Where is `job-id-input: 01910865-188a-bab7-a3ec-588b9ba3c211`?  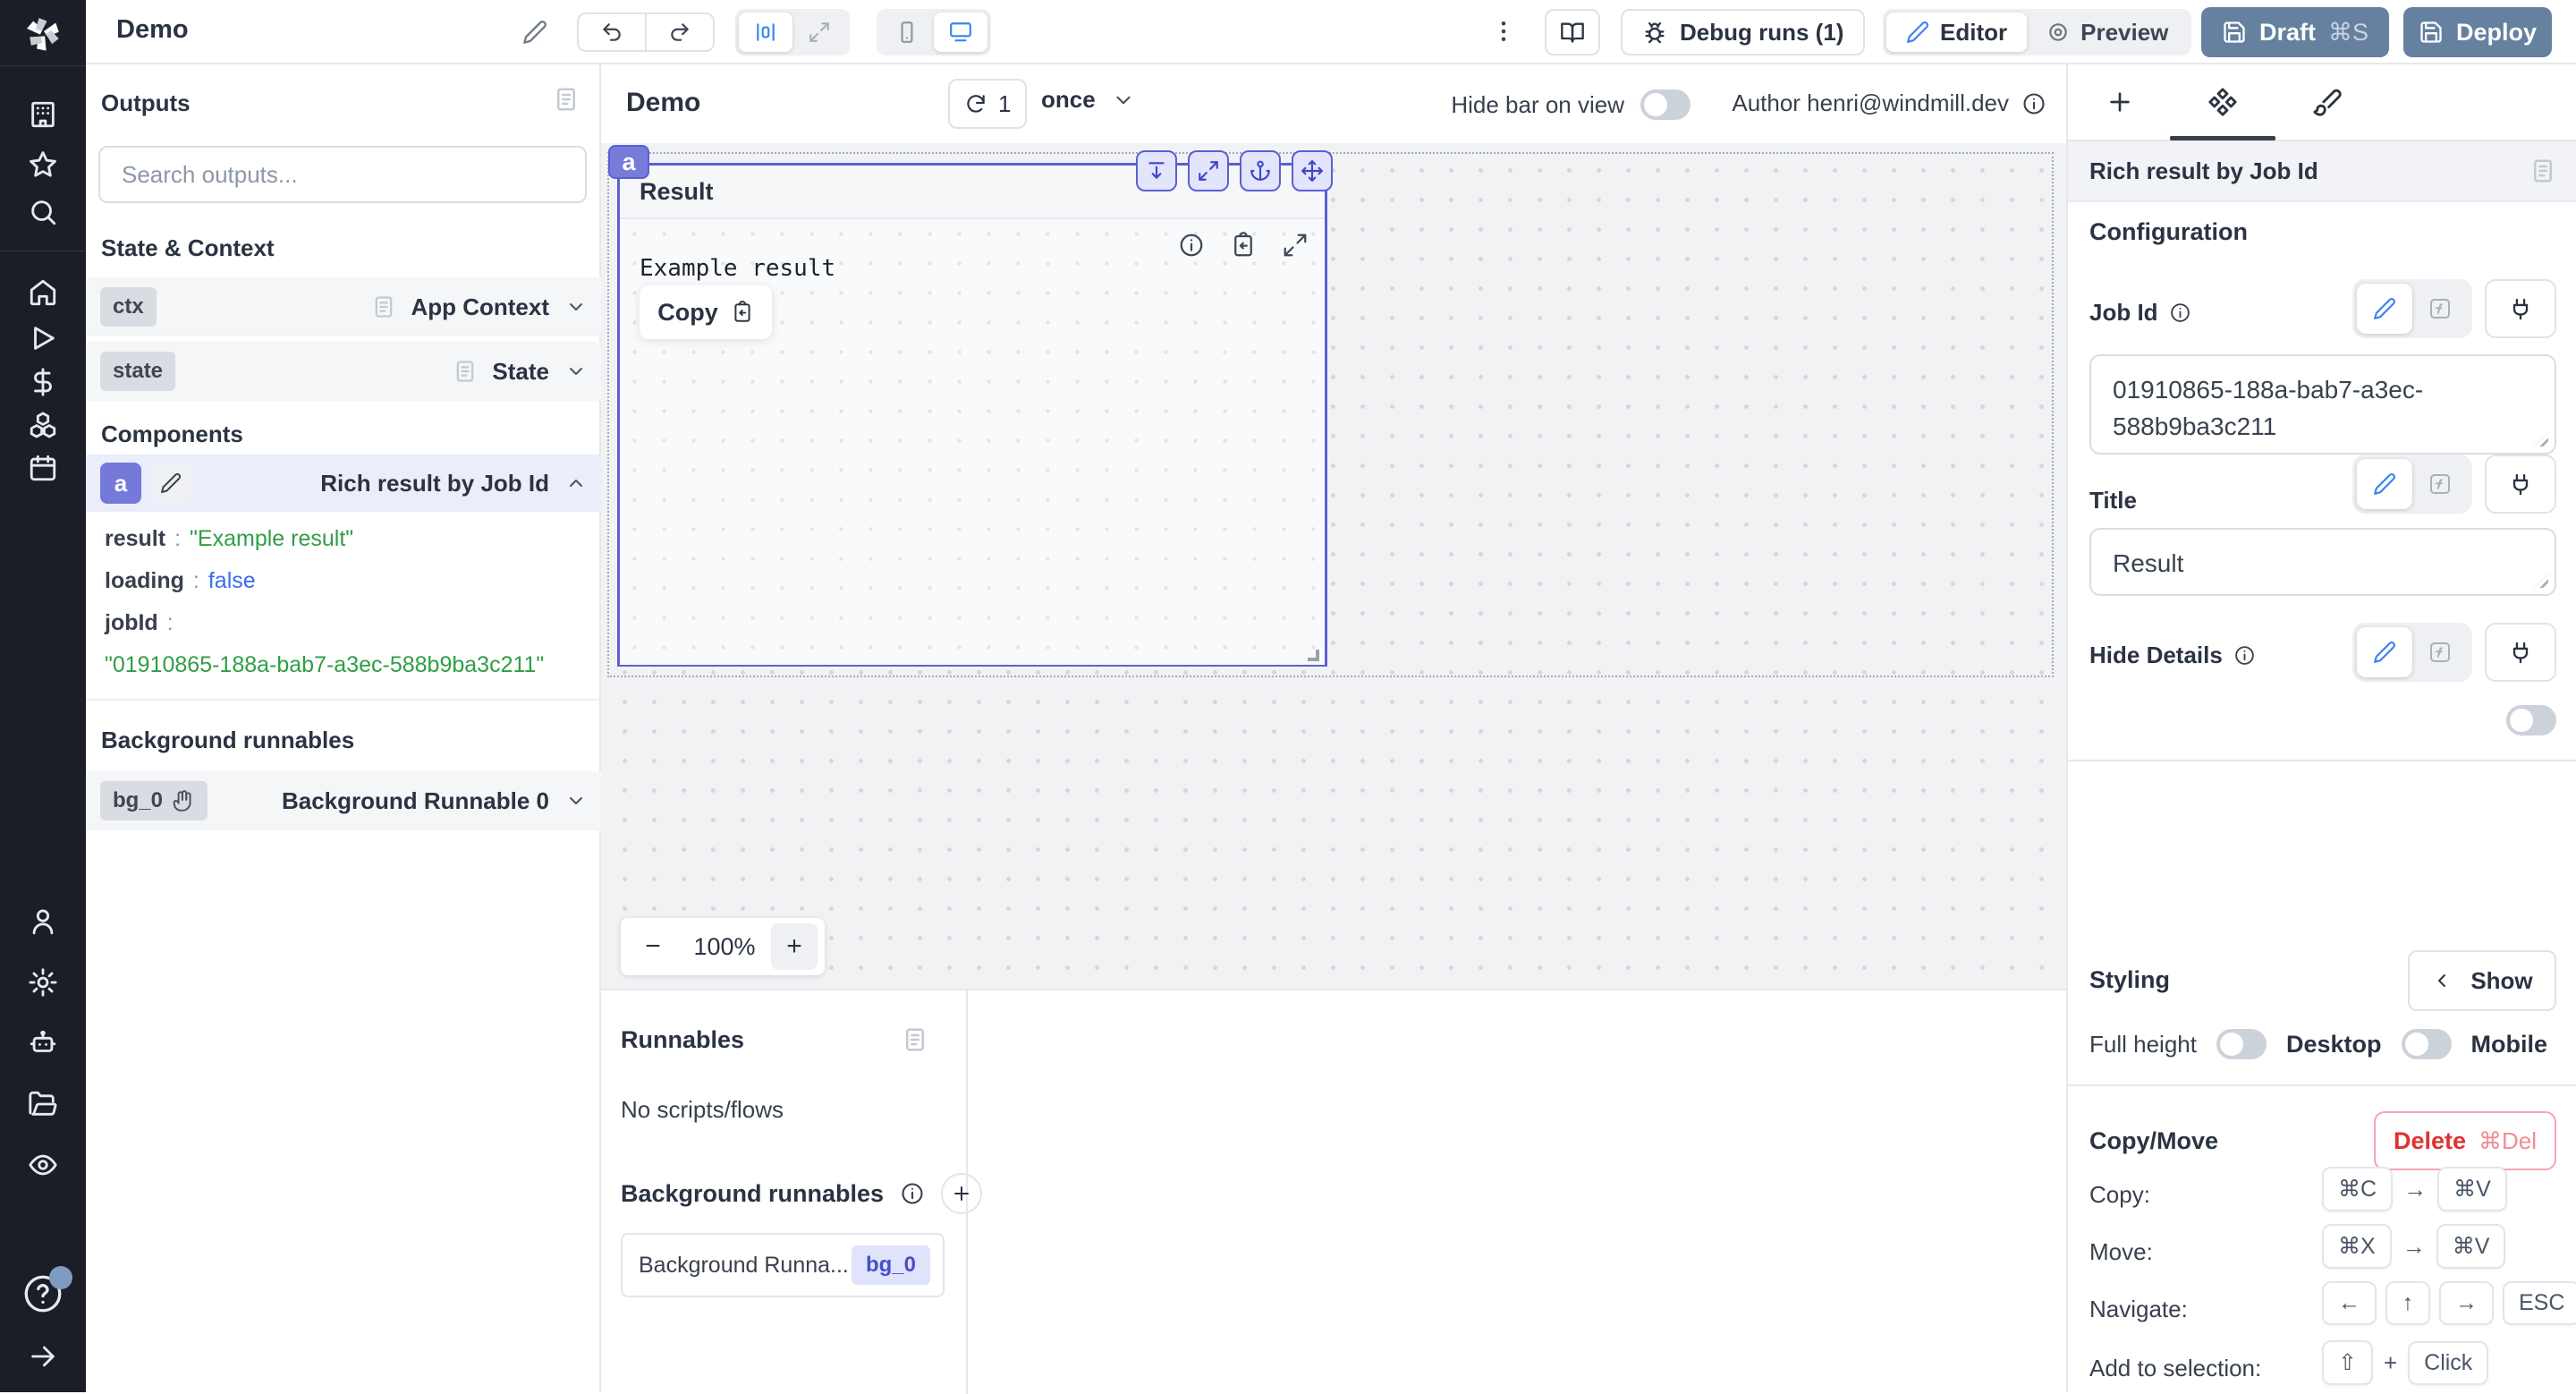
job-id-input: 01910865-188a-bab7-a3ec-588b9ba3c211 is located at coordinates (2322, 405).